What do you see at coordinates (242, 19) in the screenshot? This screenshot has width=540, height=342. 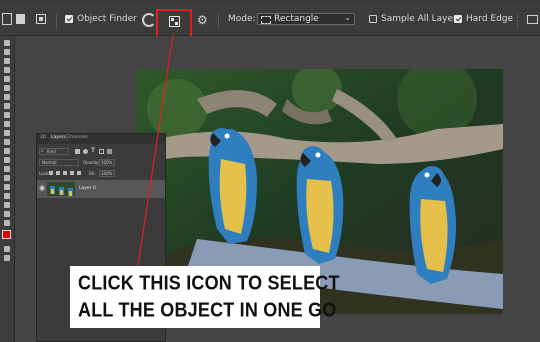 I see `mode-label: Mode:` at bounding box center [242, 19].